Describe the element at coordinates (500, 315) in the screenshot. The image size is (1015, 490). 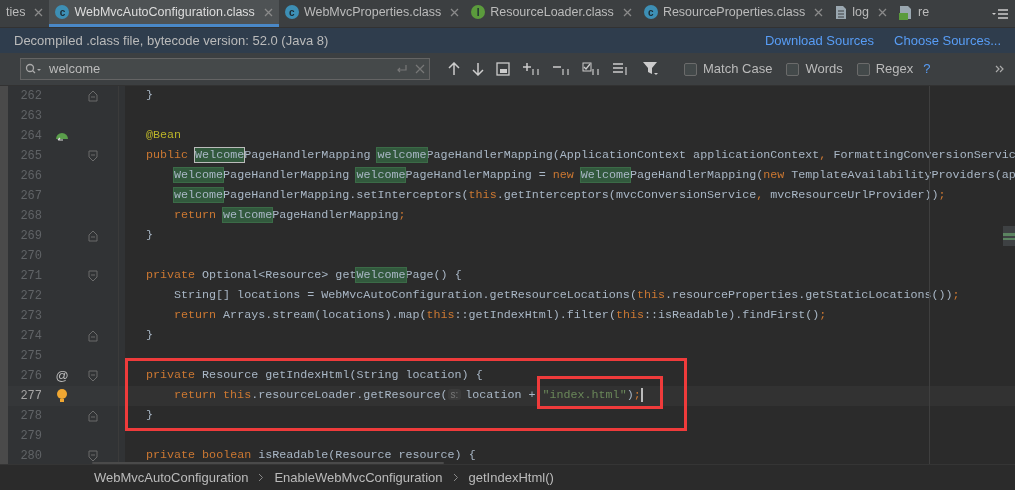
I see `code-line: return Arrays.stream(locations).map(this::getIndexHtml).filter(this::isReadable).findFirst();` at that location.